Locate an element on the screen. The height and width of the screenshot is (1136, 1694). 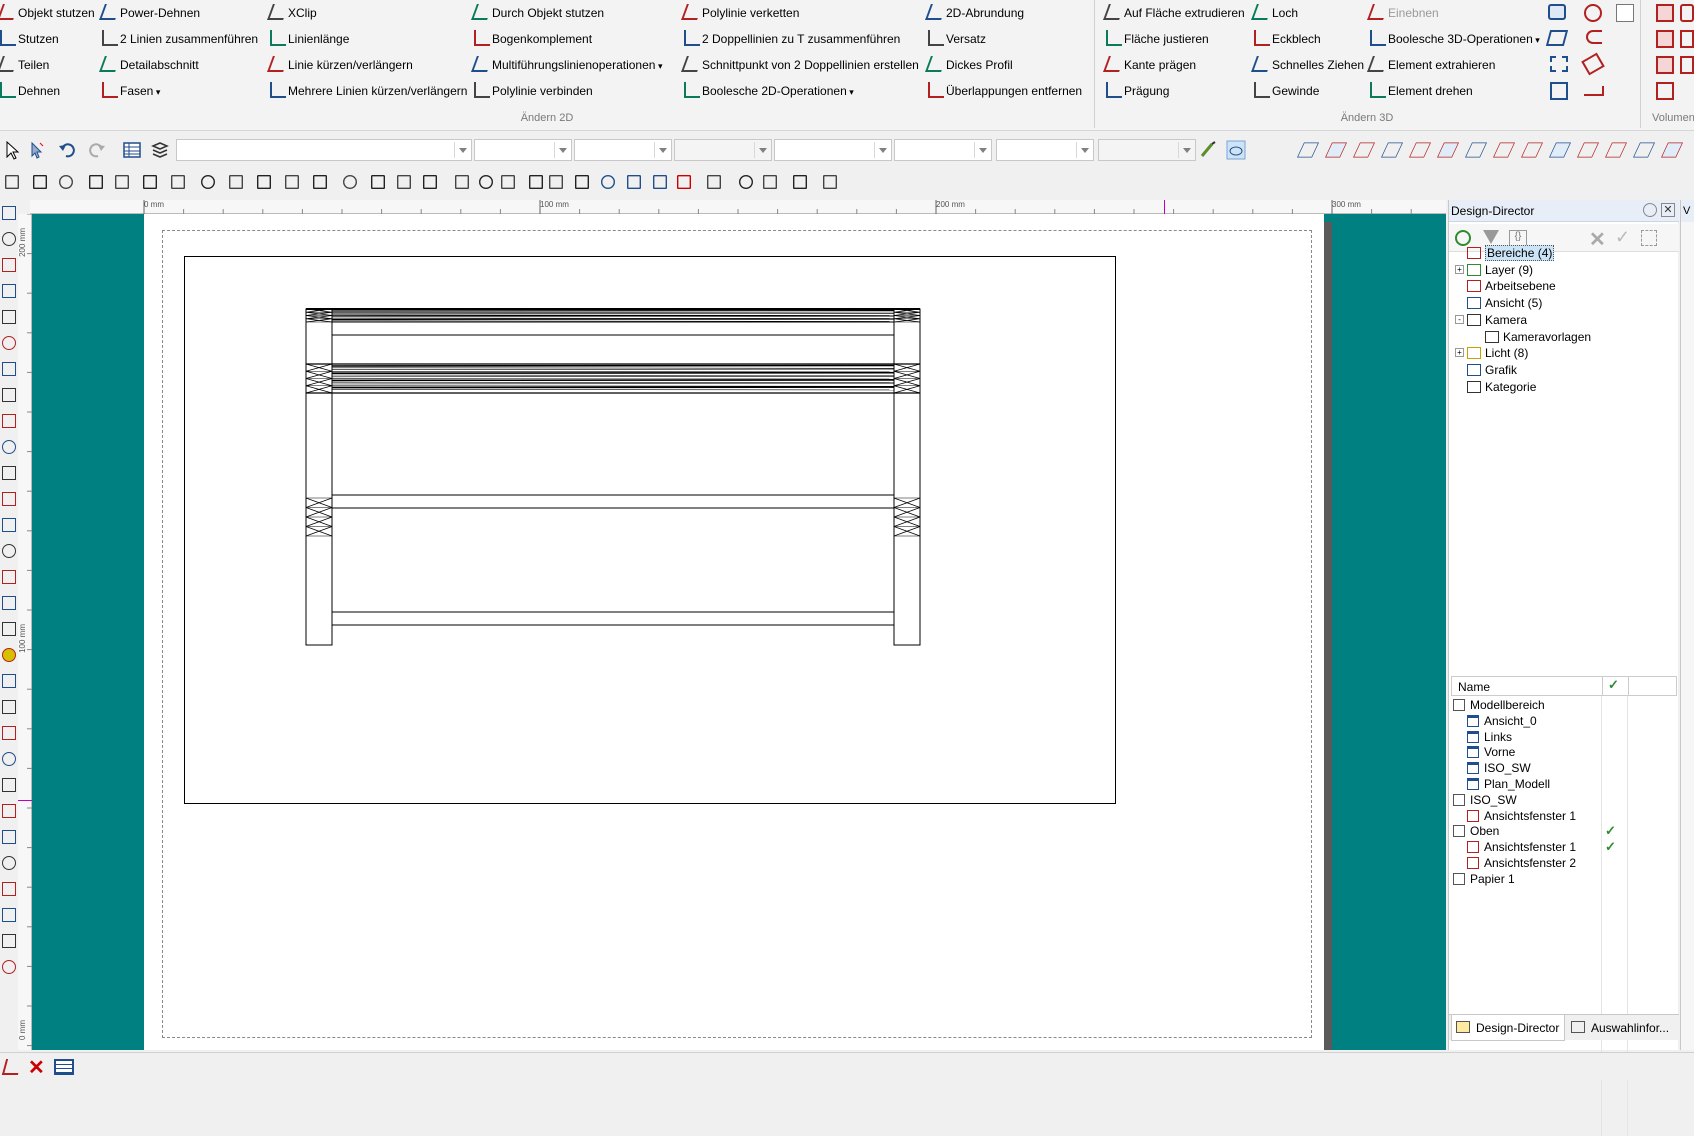
ribbon-btn-linienlänge: Linienlänge is located at coordinates (309, 39).